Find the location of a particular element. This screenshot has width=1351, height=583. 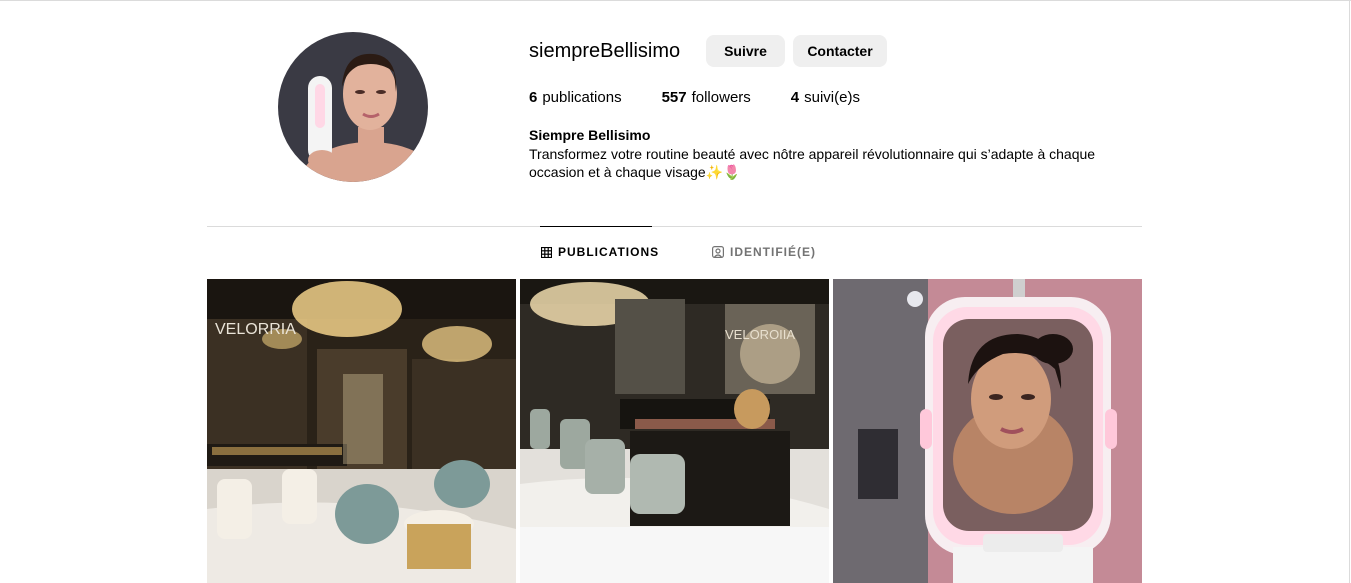

tab-publications-label: PUBLICATIONS is located at coordinates (609, 252).